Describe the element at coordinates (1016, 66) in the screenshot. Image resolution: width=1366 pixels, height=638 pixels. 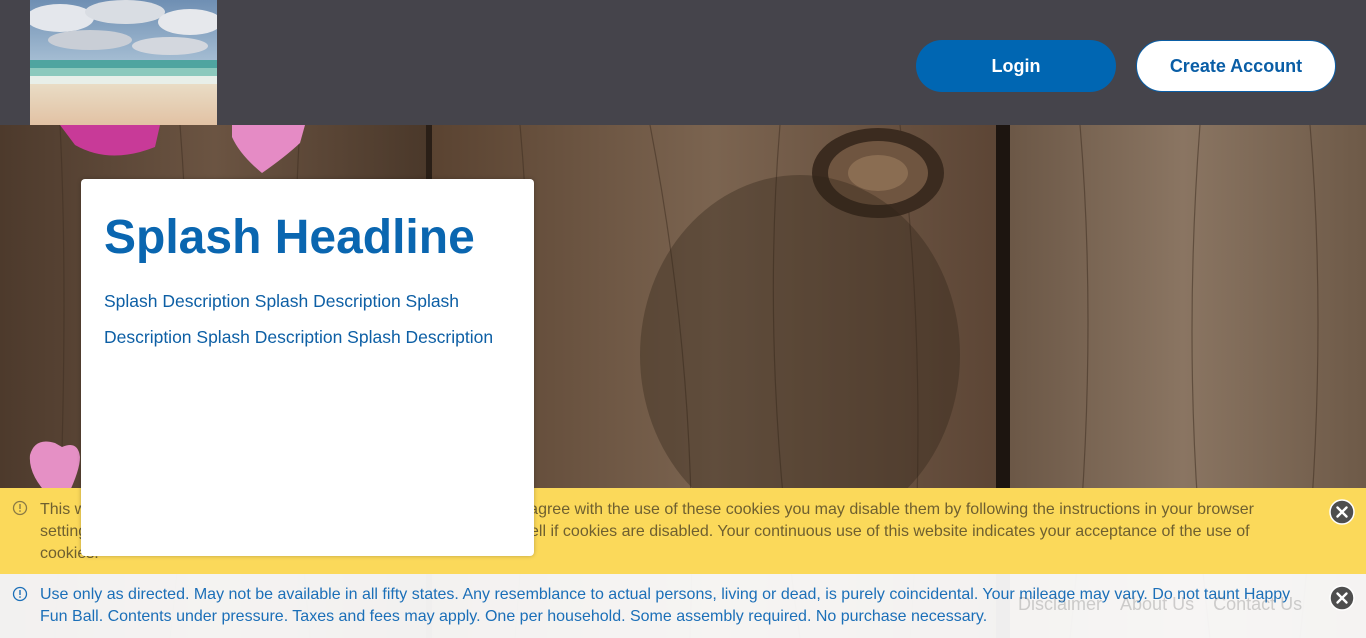
I see `login-button: Login` at that location.